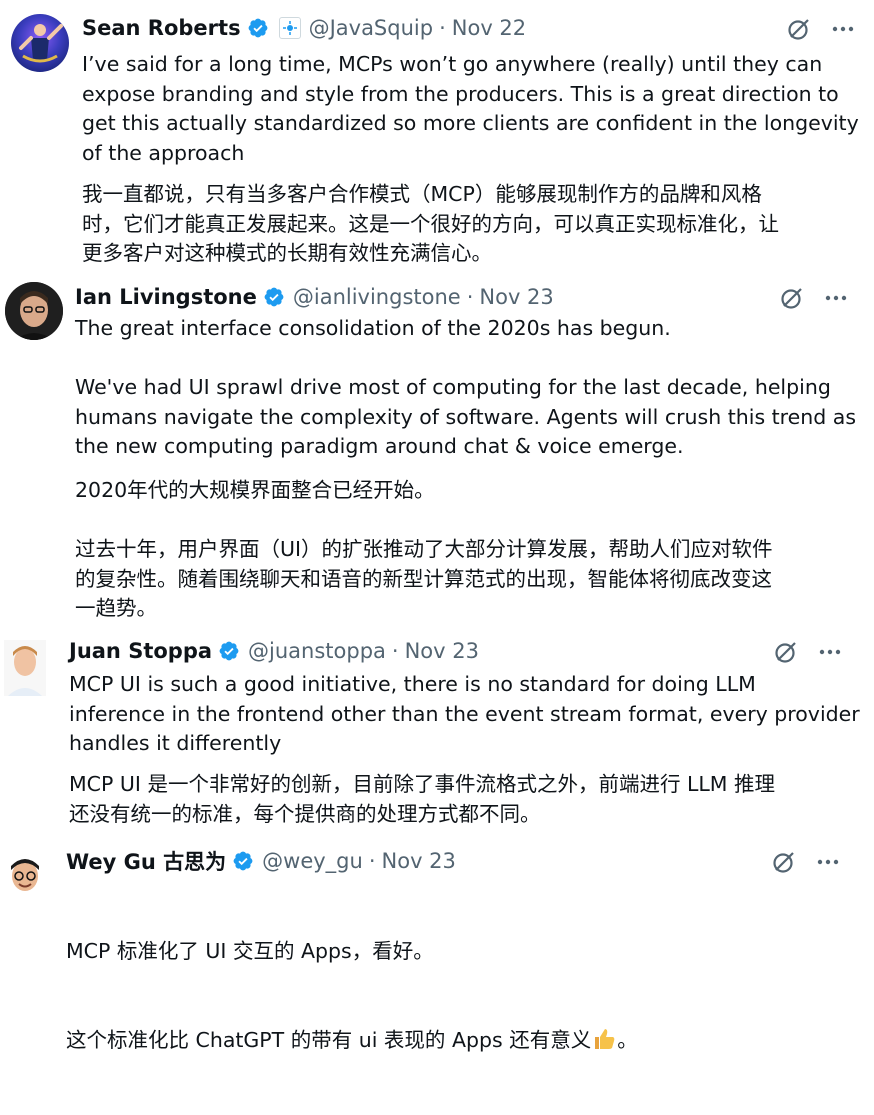 The width and height of the screenshot is (874, 1115). What do you see at coordinates (312, 861) in the screenshot?
I see `author-handle: @wey_gu` at bounding box center [312, 861].